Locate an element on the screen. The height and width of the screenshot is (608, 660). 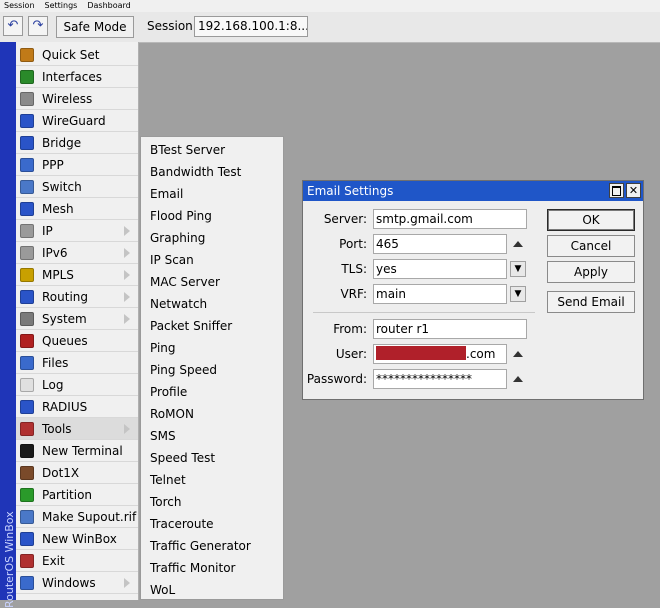
sidebar-item-dot1x: Dot1X is located at coordinates (77, 473).